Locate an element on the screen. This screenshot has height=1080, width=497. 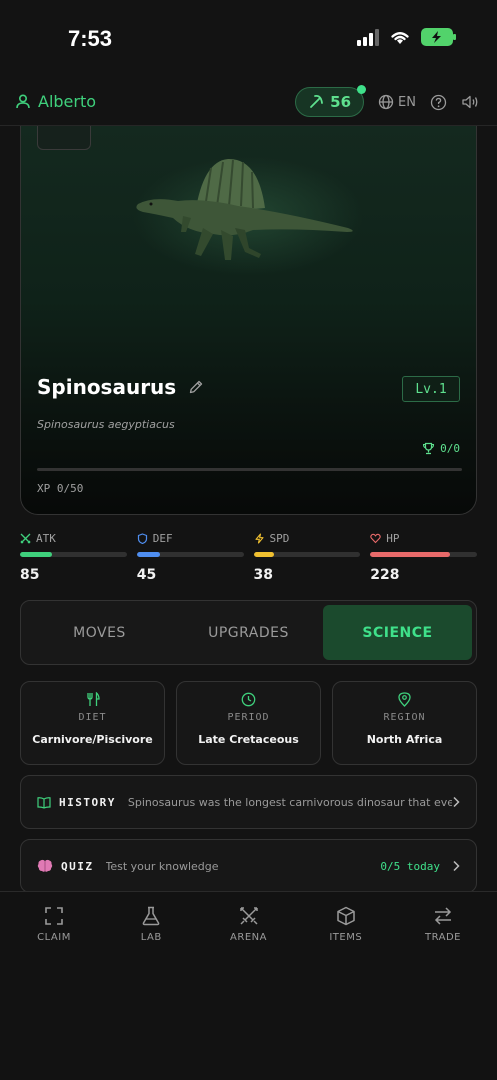
status-bar: 7:53 is located at coordinates (248, 40).